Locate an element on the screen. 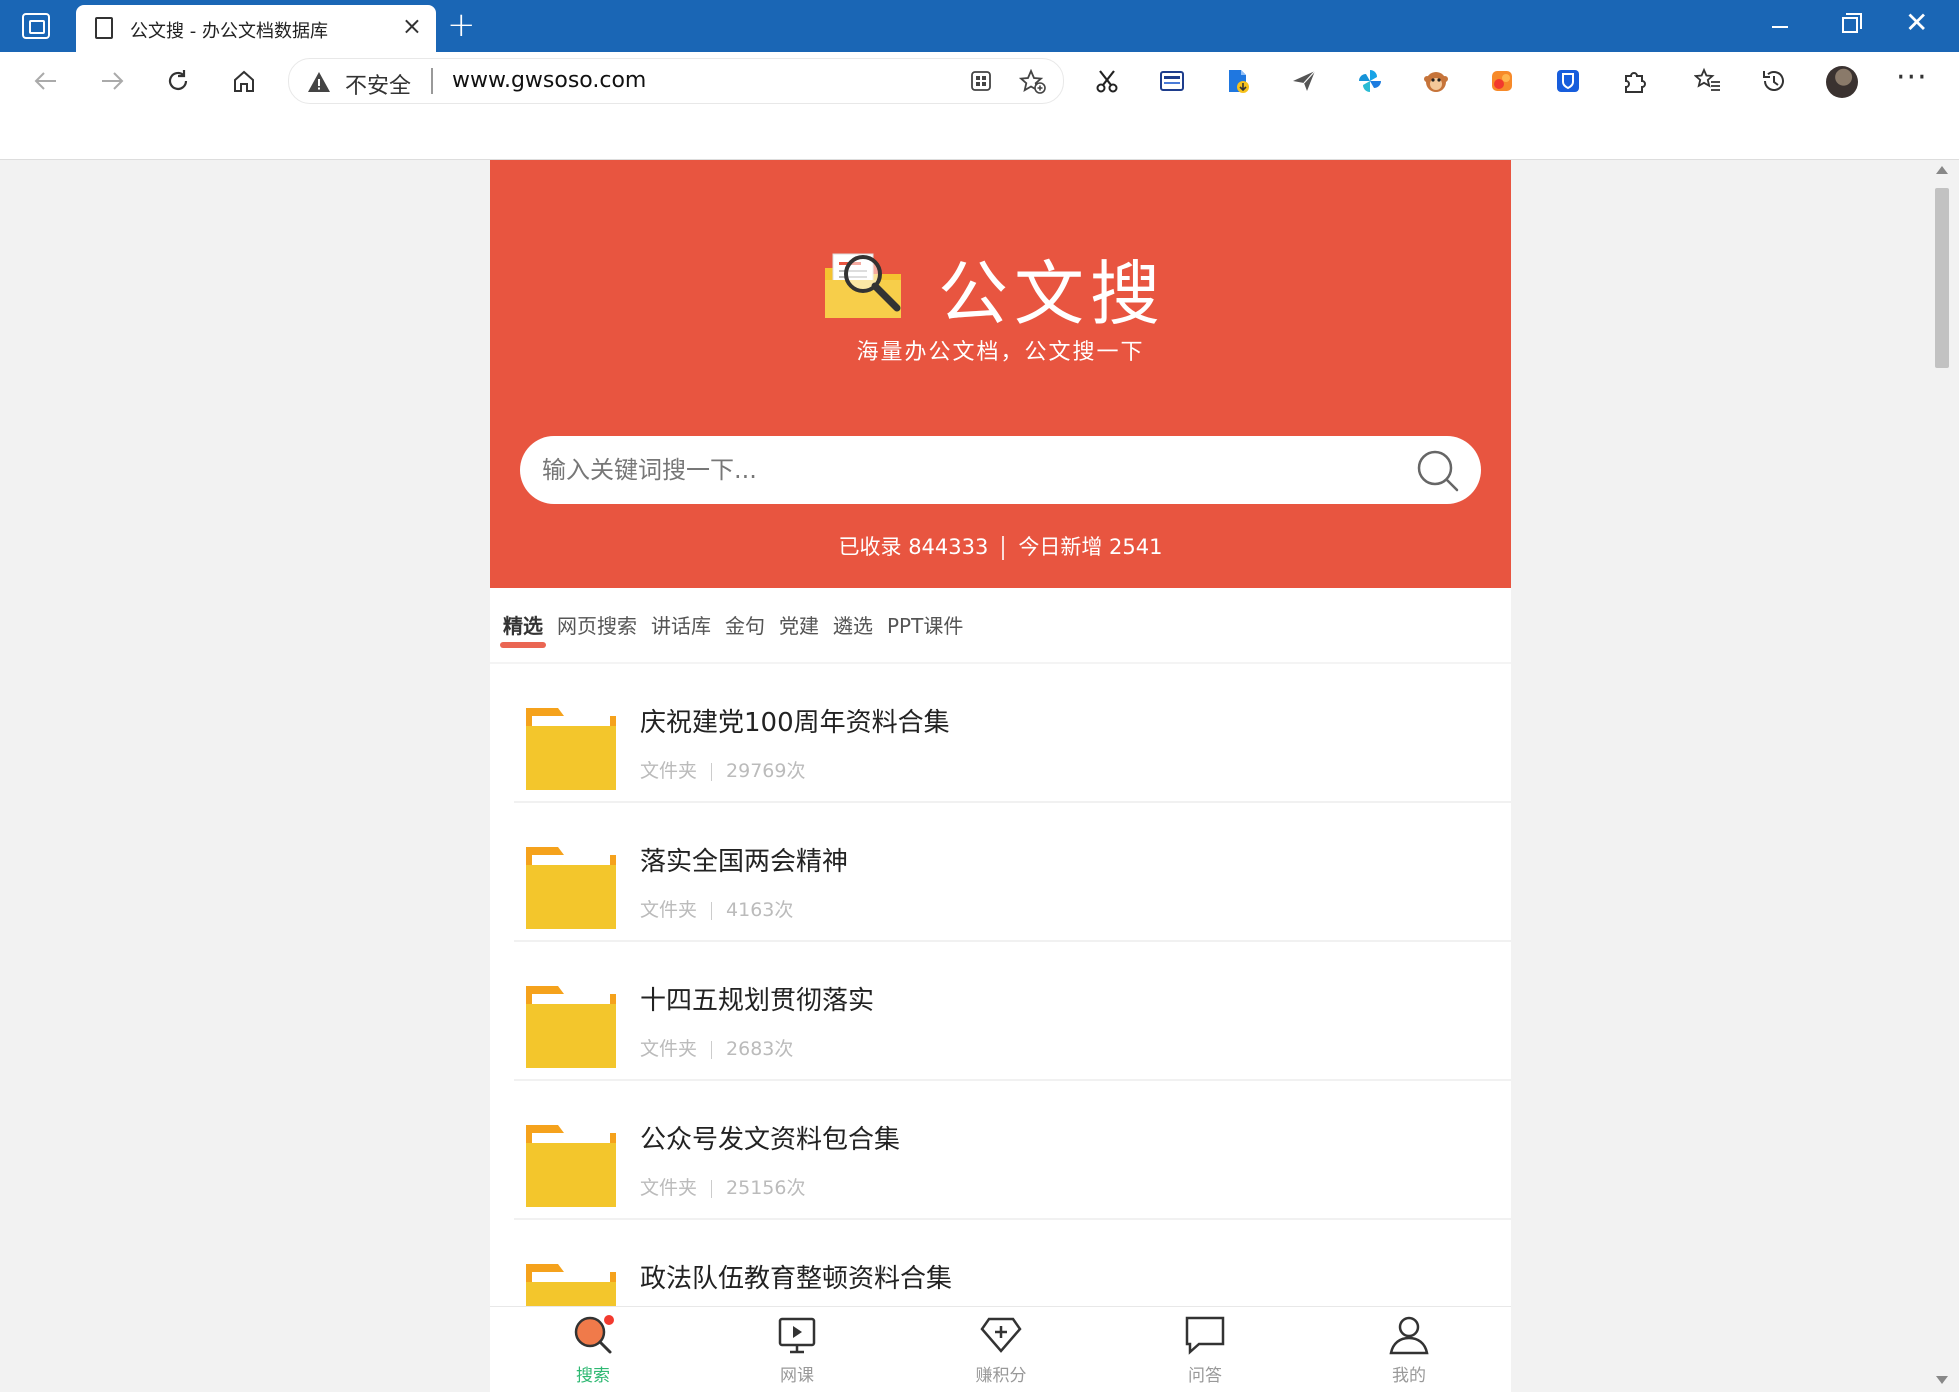  forward-icon is located at coordinates (112, 81).